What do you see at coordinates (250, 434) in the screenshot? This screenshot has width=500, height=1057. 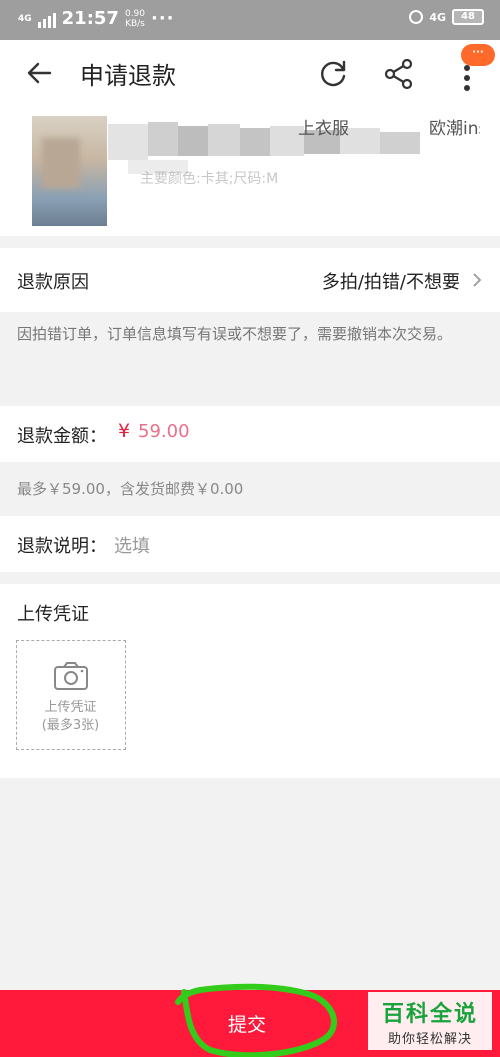 I see `refund-amount-row: 退款金额： ¥ 59.00` at bounding box center [250, 434].